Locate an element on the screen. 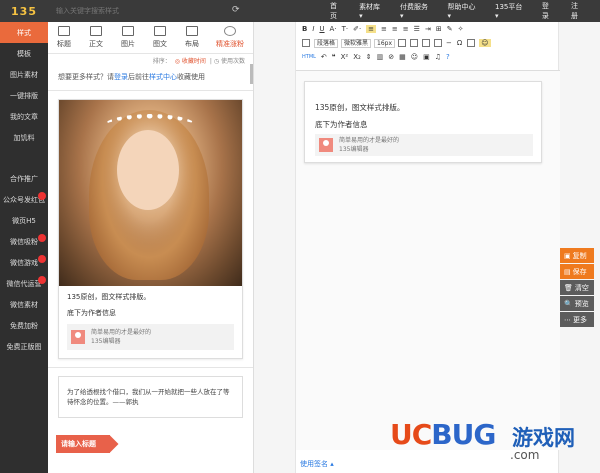 The width and height of the screenshot is (600, 473). sidebar-item-onekey: 一键排版 is located at coordinates (24, 95).